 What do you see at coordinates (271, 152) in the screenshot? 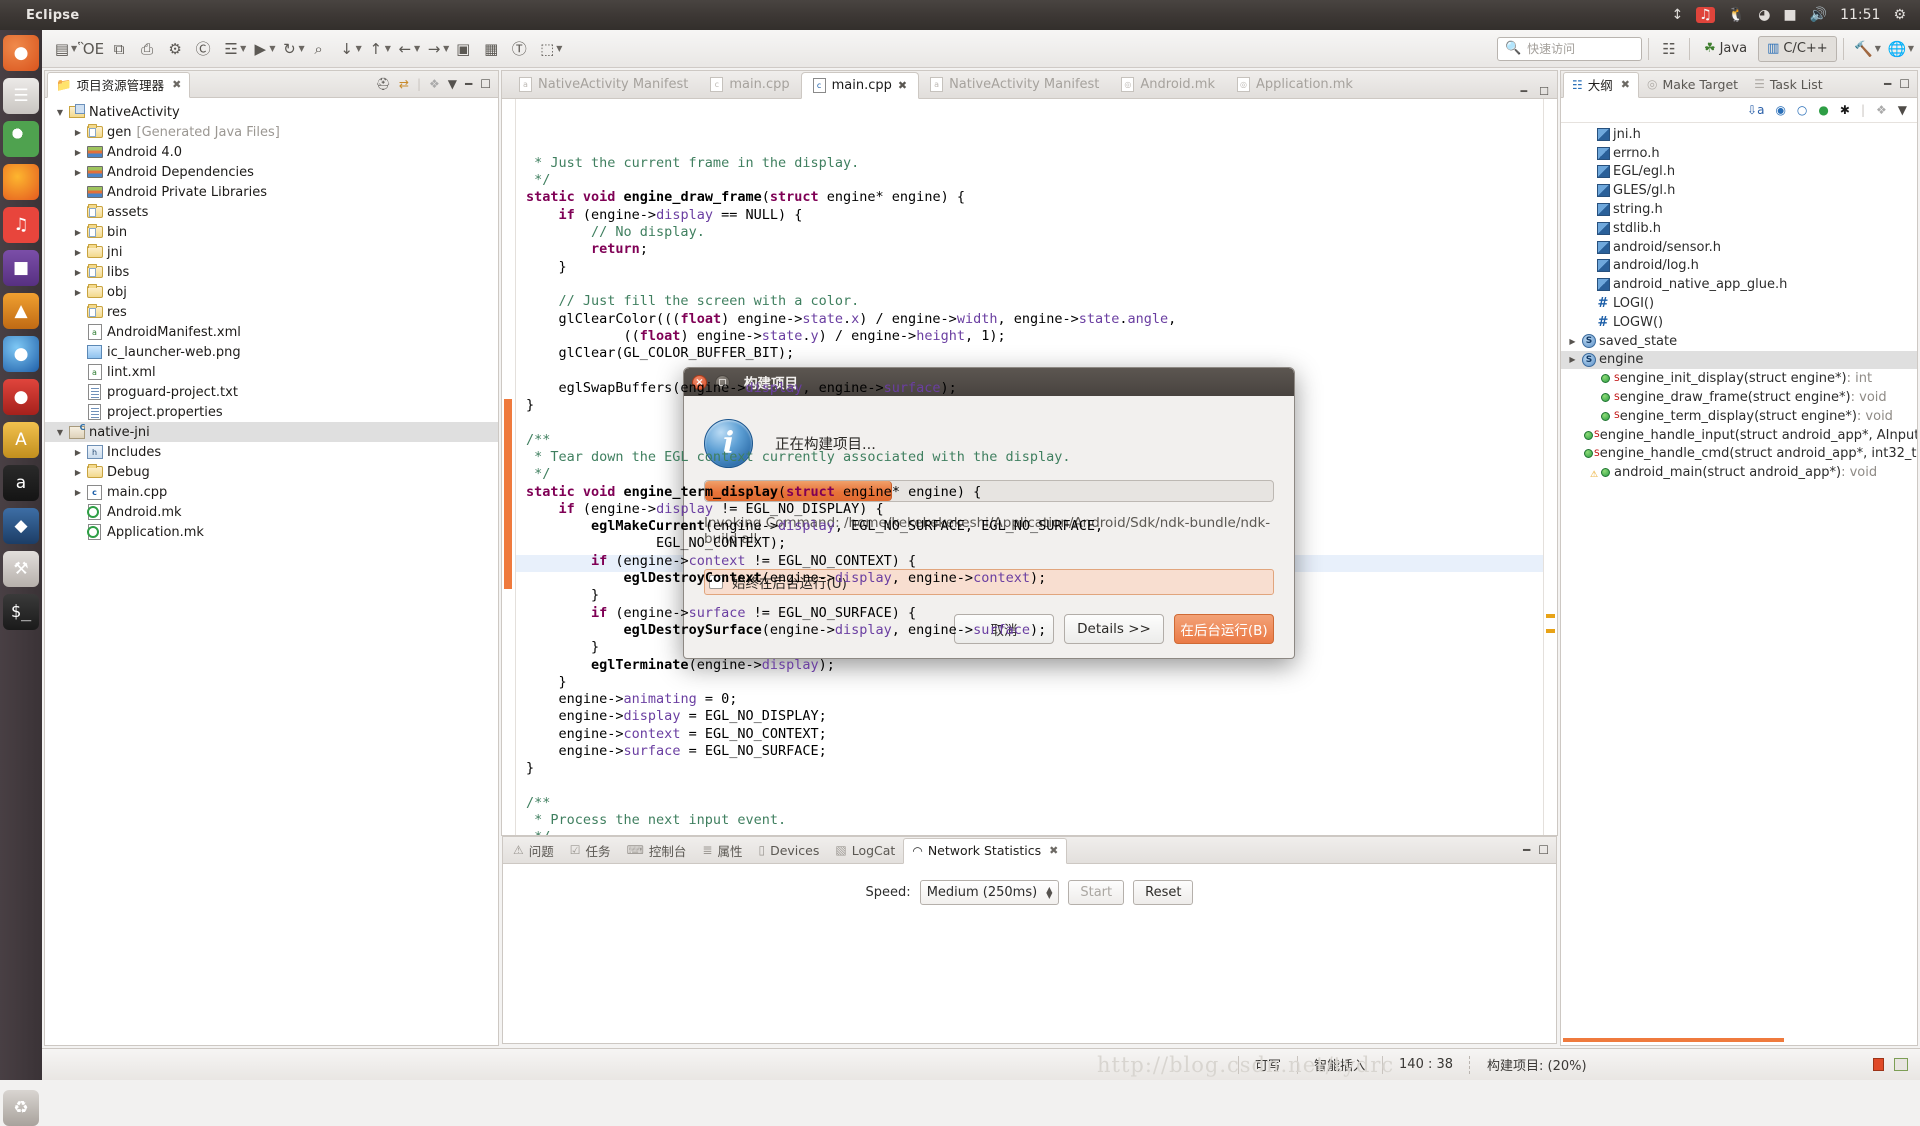
I see `tree-item: Android 4.0` at bounding box center [271, 152].